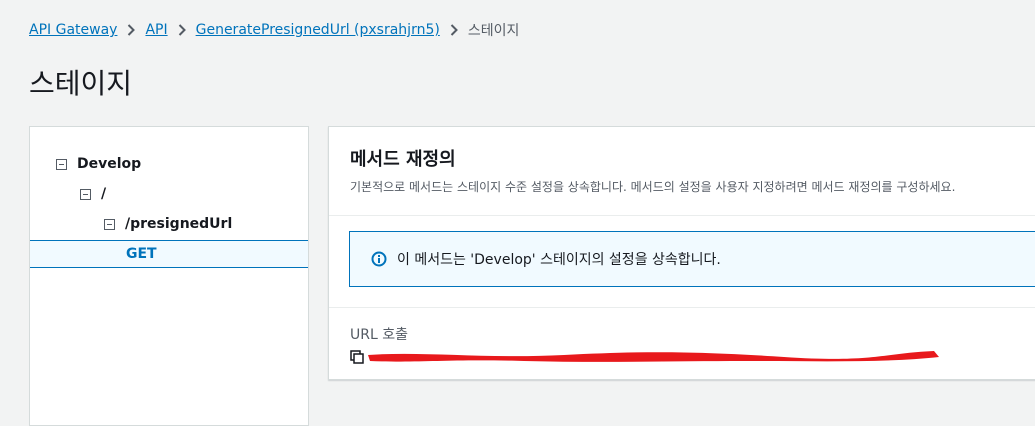 This screenshot has height=426, width=1035. What do you see at coordinates (169, 164) in the screenshot?
I see `tree-node-develop: Develop` at bounding box center [169, 164].